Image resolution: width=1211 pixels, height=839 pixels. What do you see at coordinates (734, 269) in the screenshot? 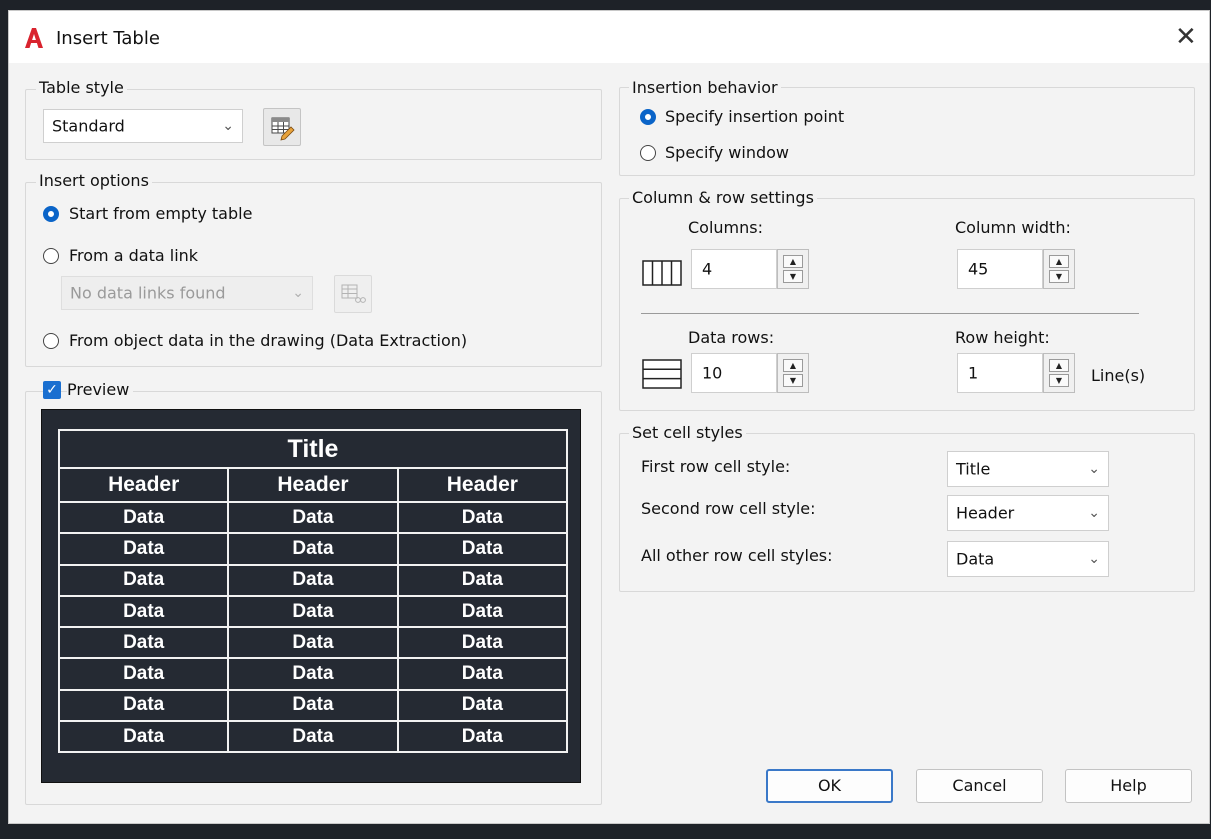
I see `columns-input: 4` at bounding box center [734, 269].